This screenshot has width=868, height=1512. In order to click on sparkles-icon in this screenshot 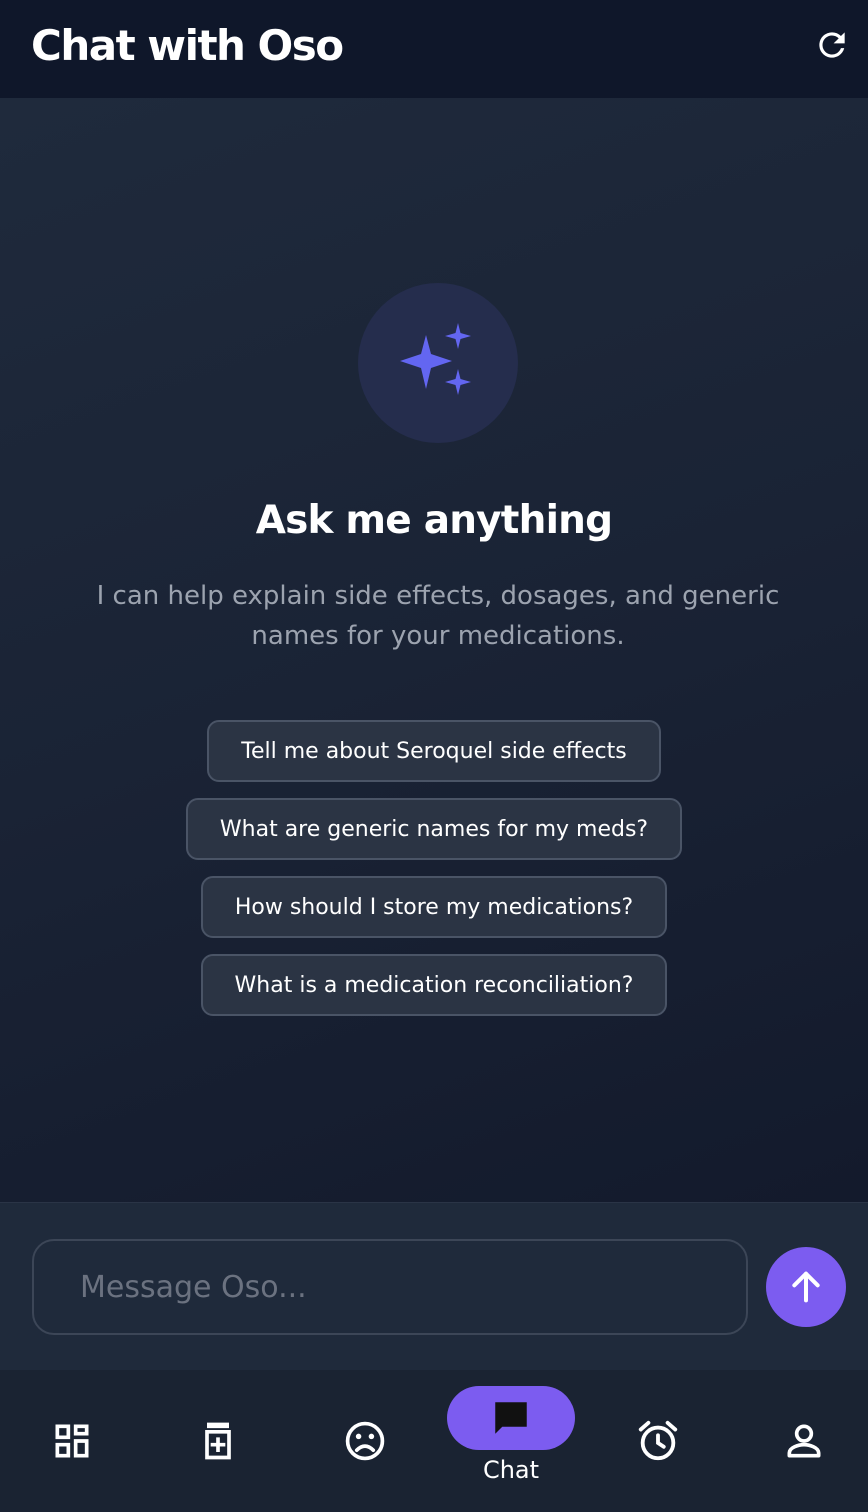, I will do `click(435, 359)`.